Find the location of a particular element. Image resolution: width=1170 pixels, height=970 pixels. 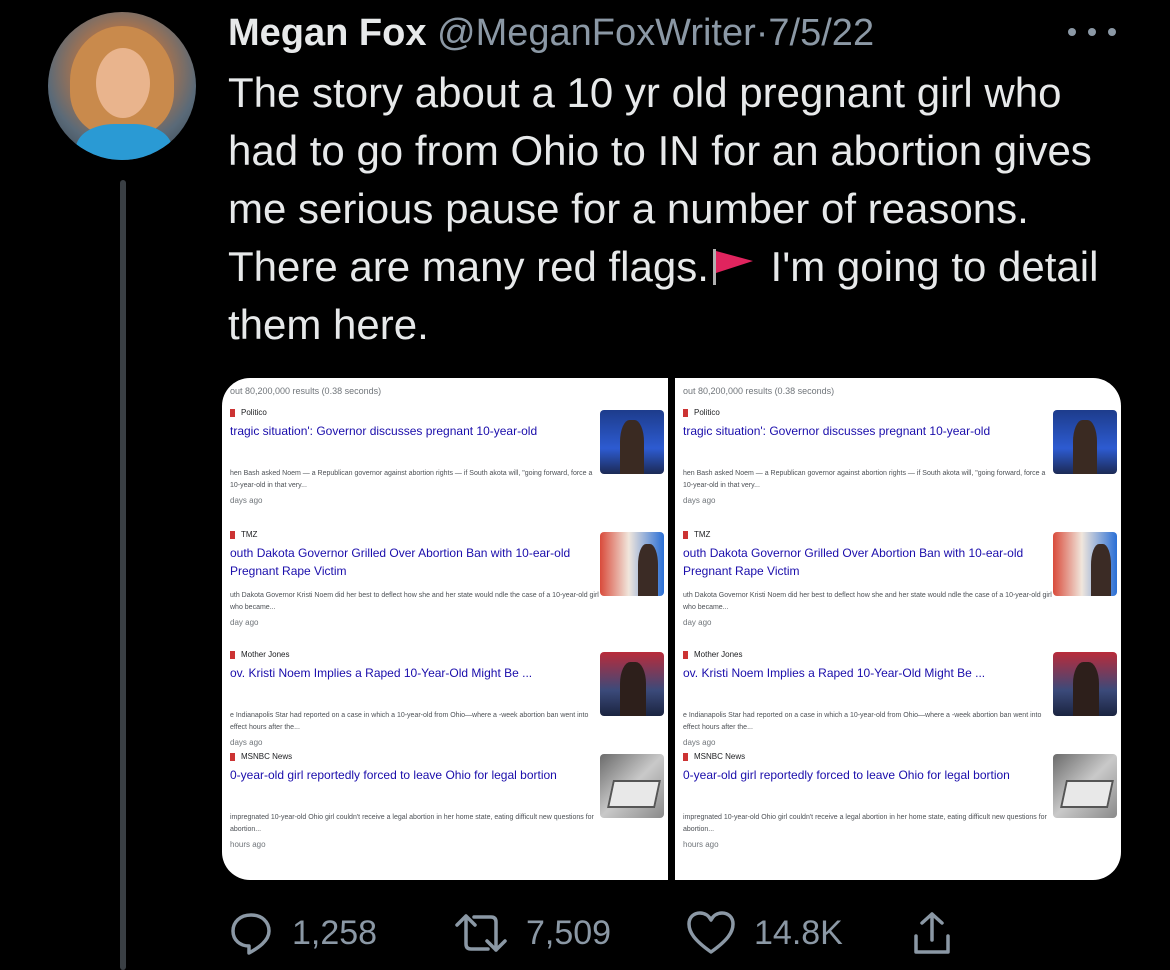

reply-count: 1,258 is located at coordinates (335, 932).